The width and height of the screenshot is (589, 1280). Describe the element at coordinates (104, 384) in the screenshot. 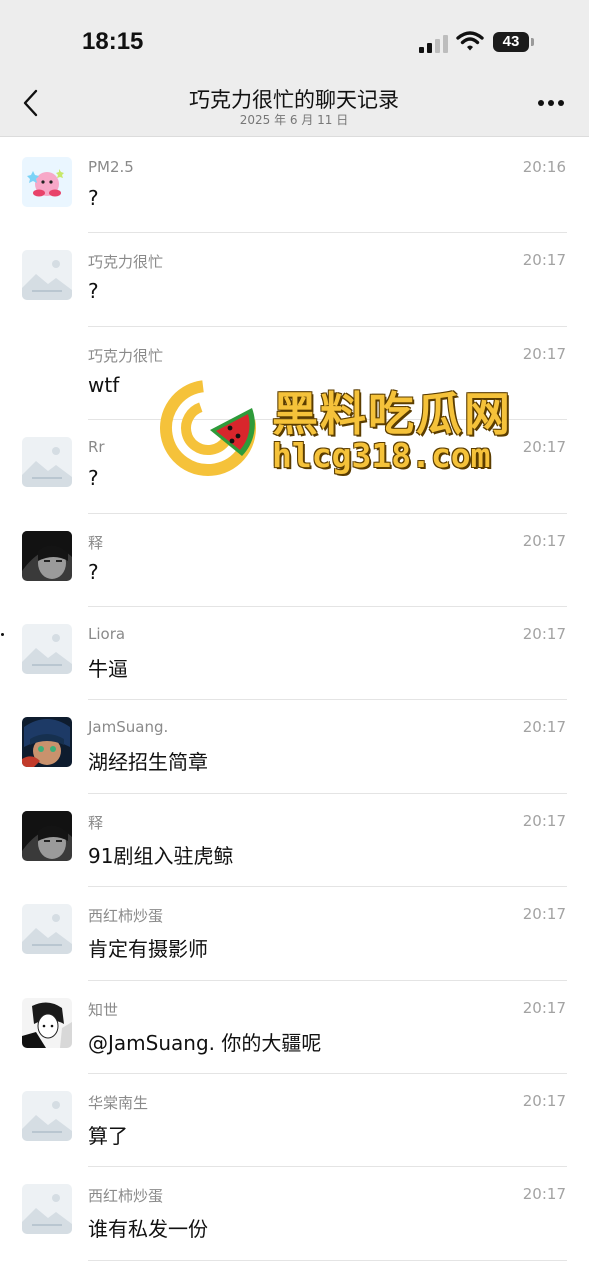

I see `message-text: wtf` at that location.